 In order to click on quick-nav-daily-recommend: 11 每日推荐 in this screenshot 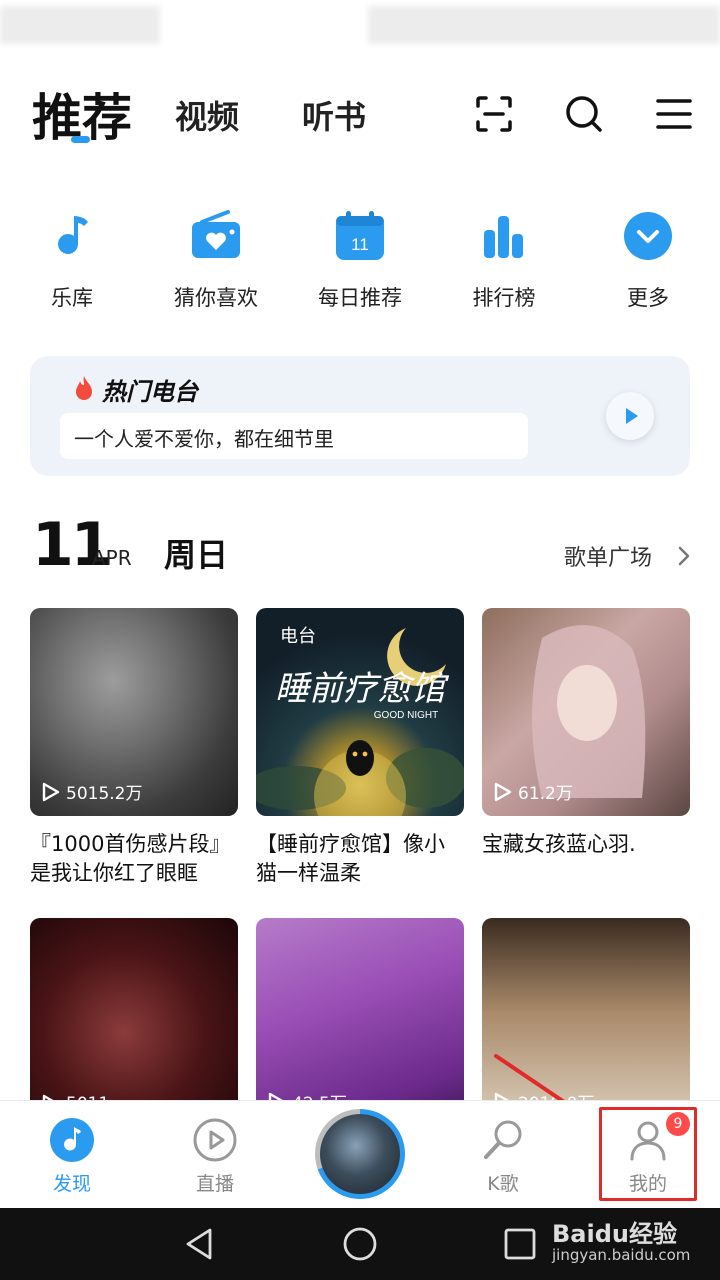, I will do `click(360, 256)`.